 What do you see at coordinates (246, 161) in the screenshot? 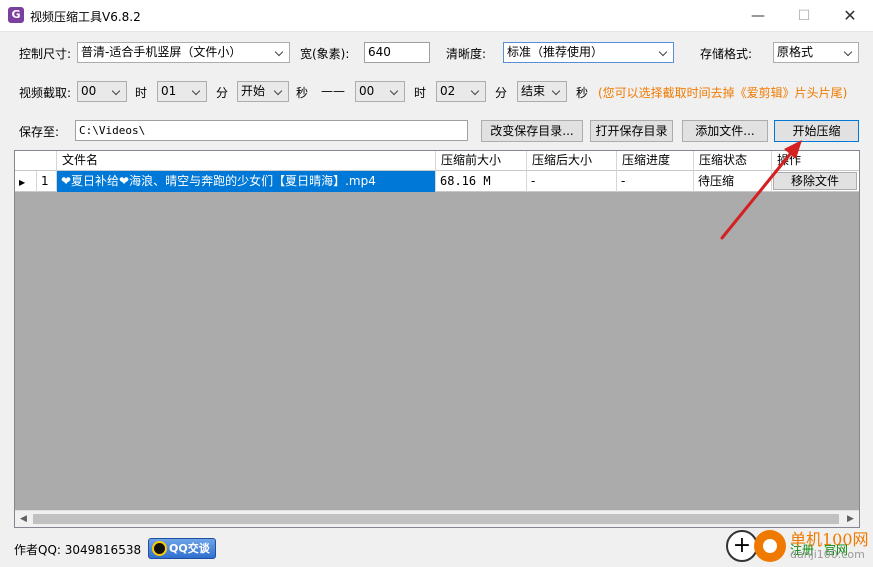
I see `column-header: 文件名` at bounding box center [246, 161].